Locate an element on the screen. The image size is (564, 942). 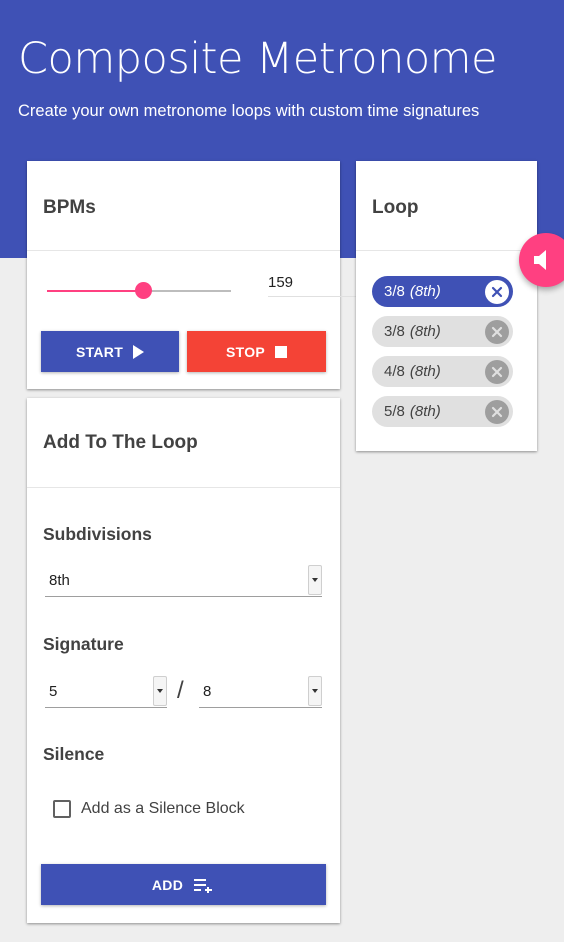
add-button-label: ADD is located at coordinates (167, 884).